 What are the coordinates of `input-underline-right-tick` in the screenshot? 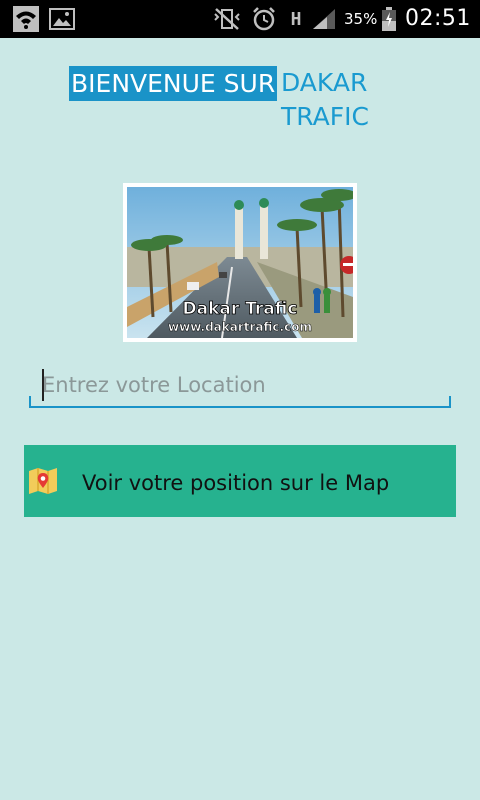 It's located at (450, 402).